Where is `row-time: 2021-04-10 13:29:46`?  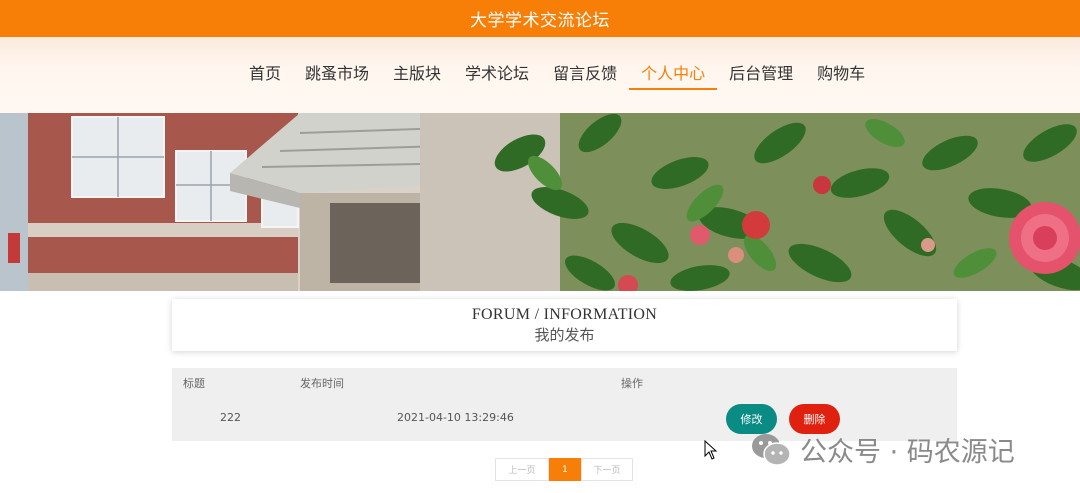
row-time: 2021-04-10 13:29:46 is located at coordinates (455, 417).